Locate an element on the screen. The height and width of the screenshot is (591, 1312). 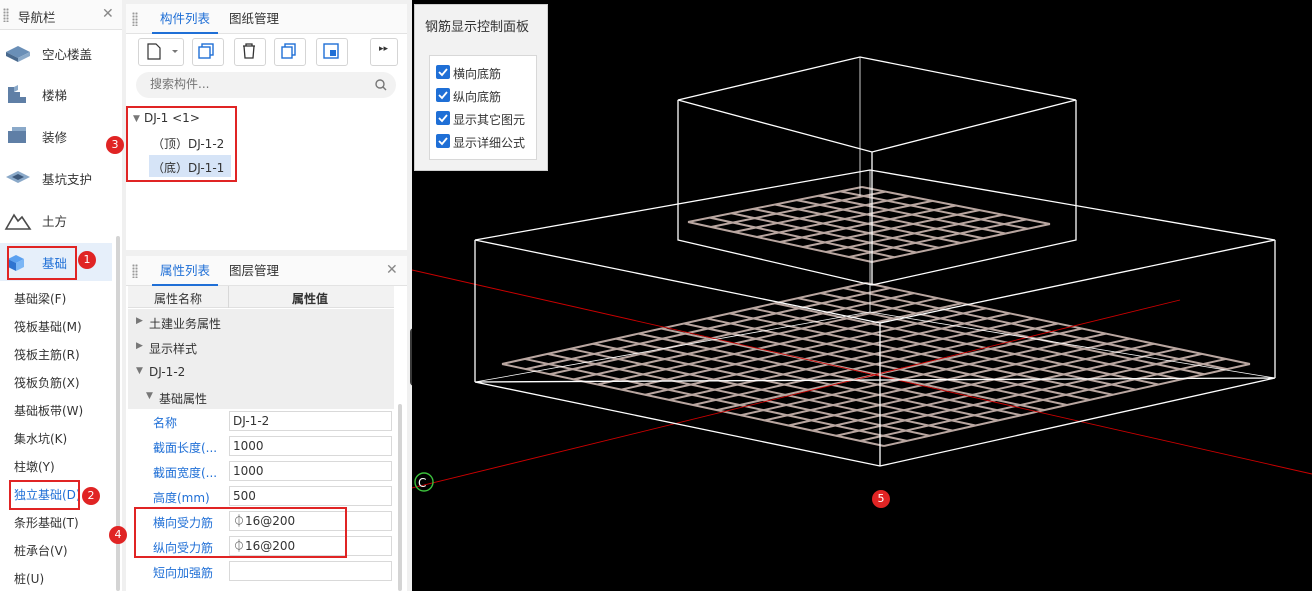
badge-5: 5 is located at coordinates (881, 499).